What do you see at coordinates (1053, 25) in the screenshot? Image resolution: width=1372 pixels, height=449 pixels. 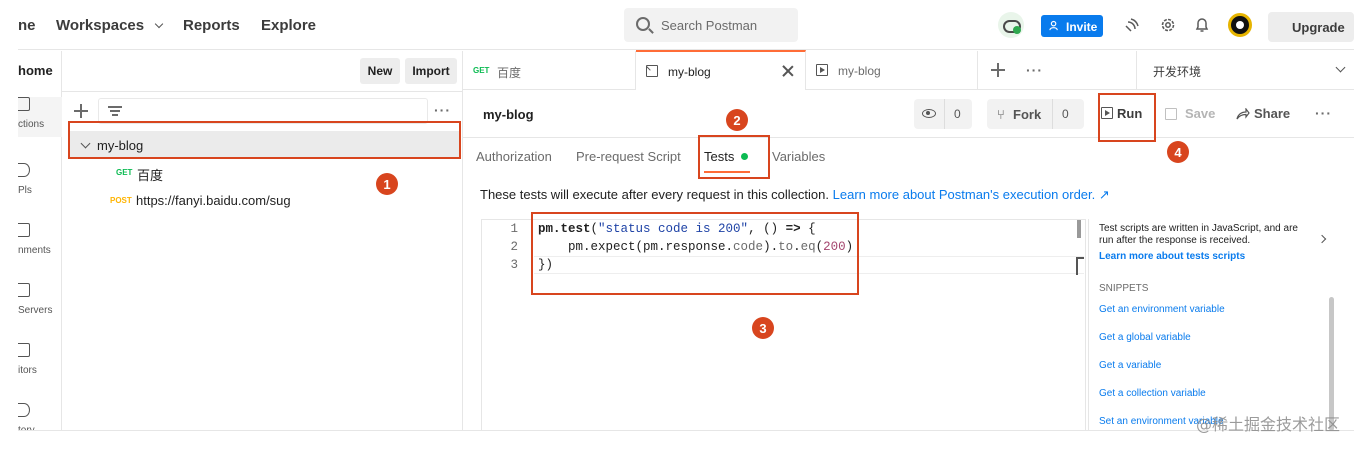 I see `user-plus-icon` at bounding box center [1053, 25].